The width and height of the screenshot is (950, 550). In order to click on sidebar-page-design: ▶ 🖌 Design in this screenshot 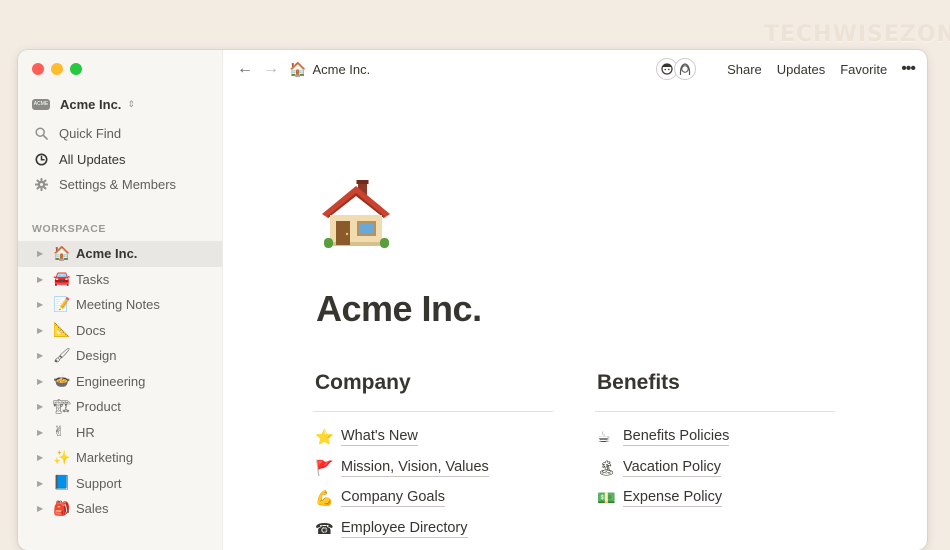, I will do `click(120, 356)`.